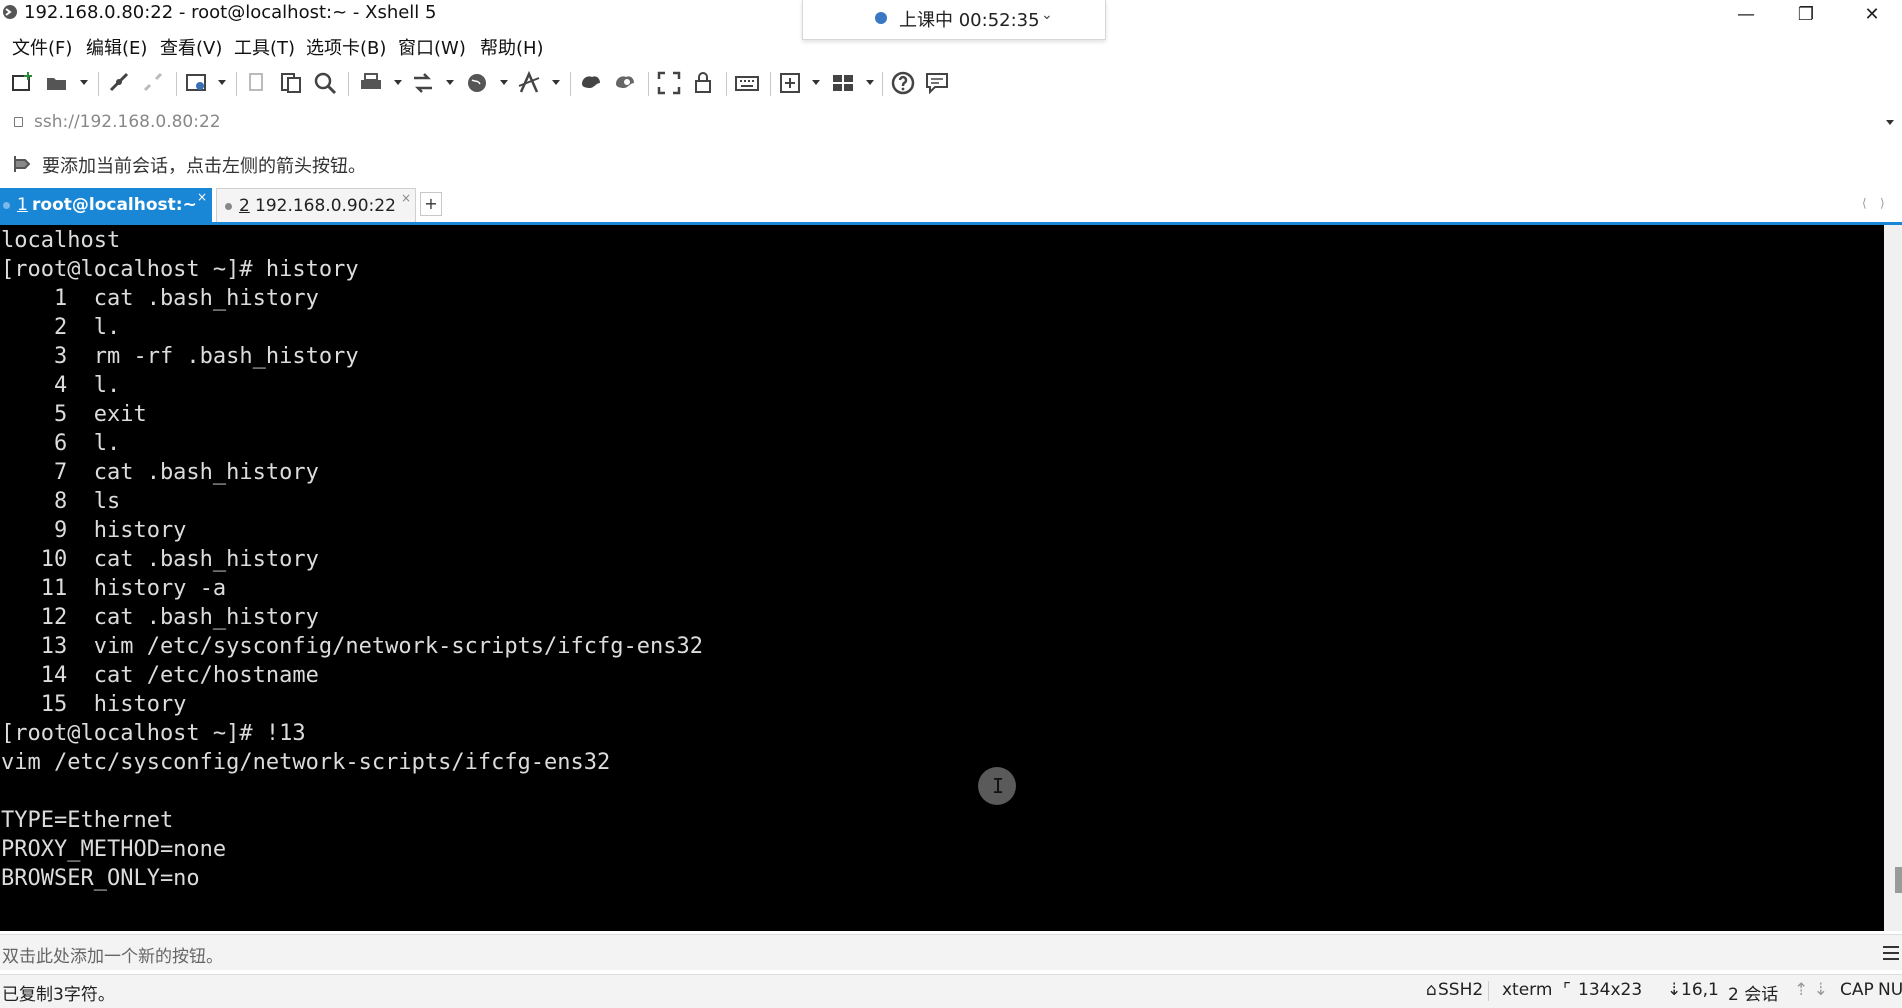 This screenshot has height=1008, width=1902. Describe the element at coordinates (87, 820) in the screenshot. I see `terminal-line: TYPE=Ethernet` at that location.